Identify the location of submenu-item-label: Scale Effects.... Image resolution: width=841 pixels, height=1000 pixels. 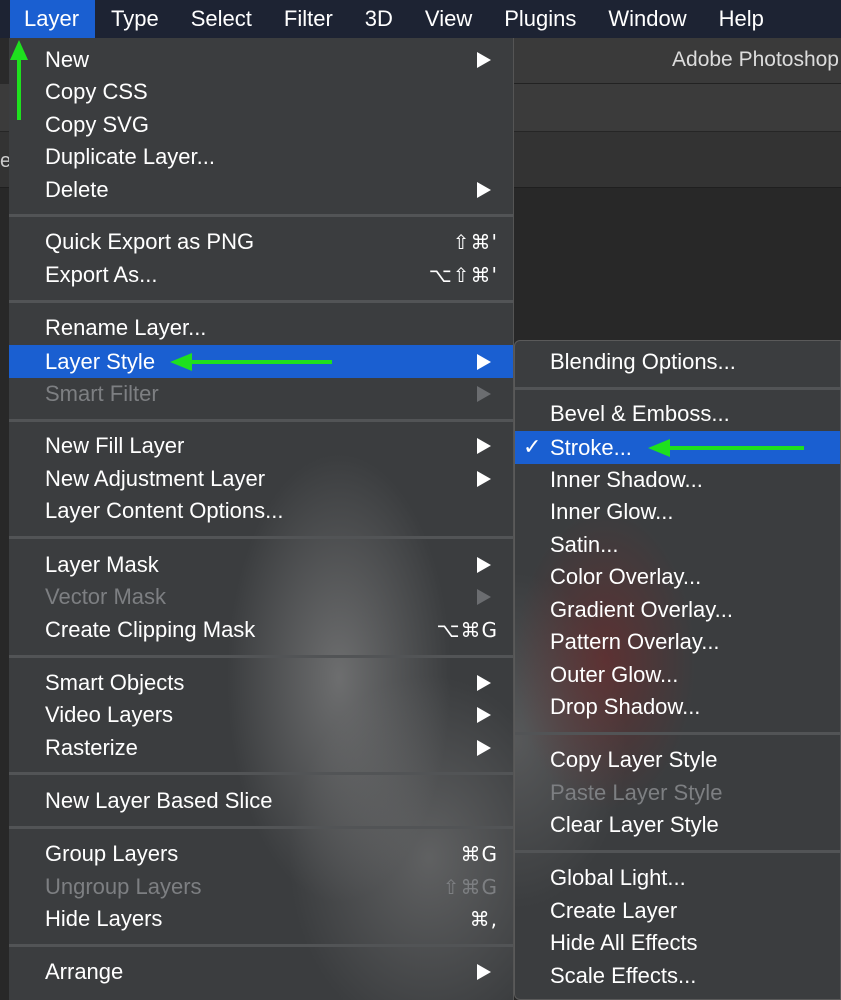
(623, 975).